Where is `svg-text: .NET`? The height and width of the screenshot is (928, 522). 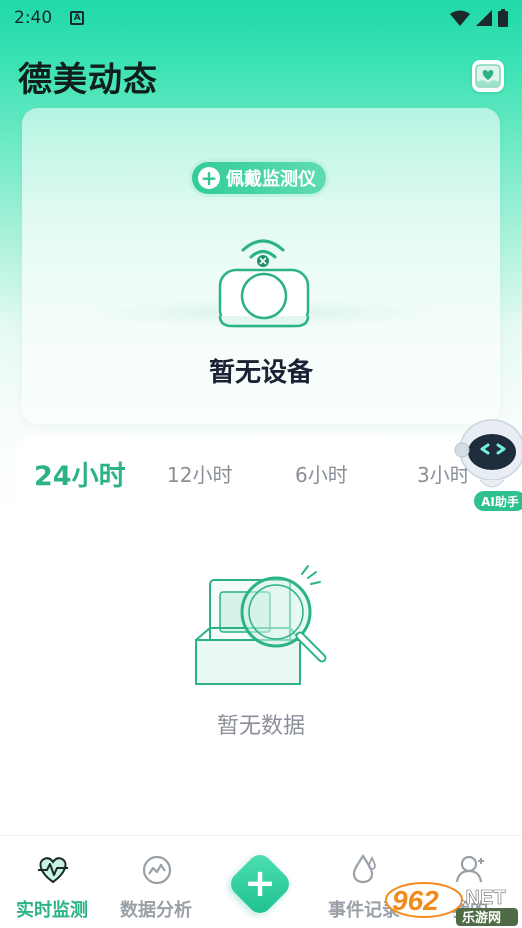 svg-text: .NET is located at coordinates (483, 898).